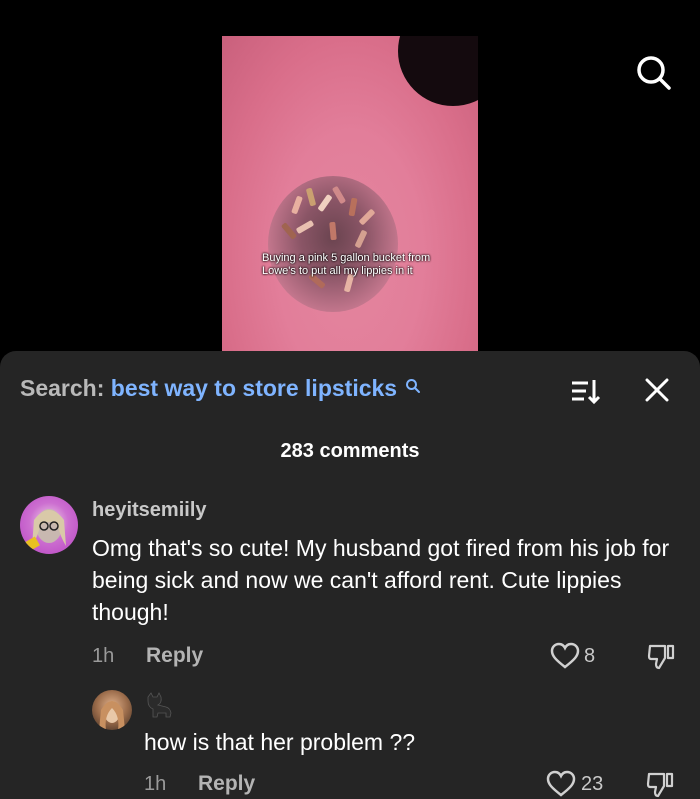 This screenshot has height=799, width=700. I want to click on comment-count: 283 comments, so click(350, 451).